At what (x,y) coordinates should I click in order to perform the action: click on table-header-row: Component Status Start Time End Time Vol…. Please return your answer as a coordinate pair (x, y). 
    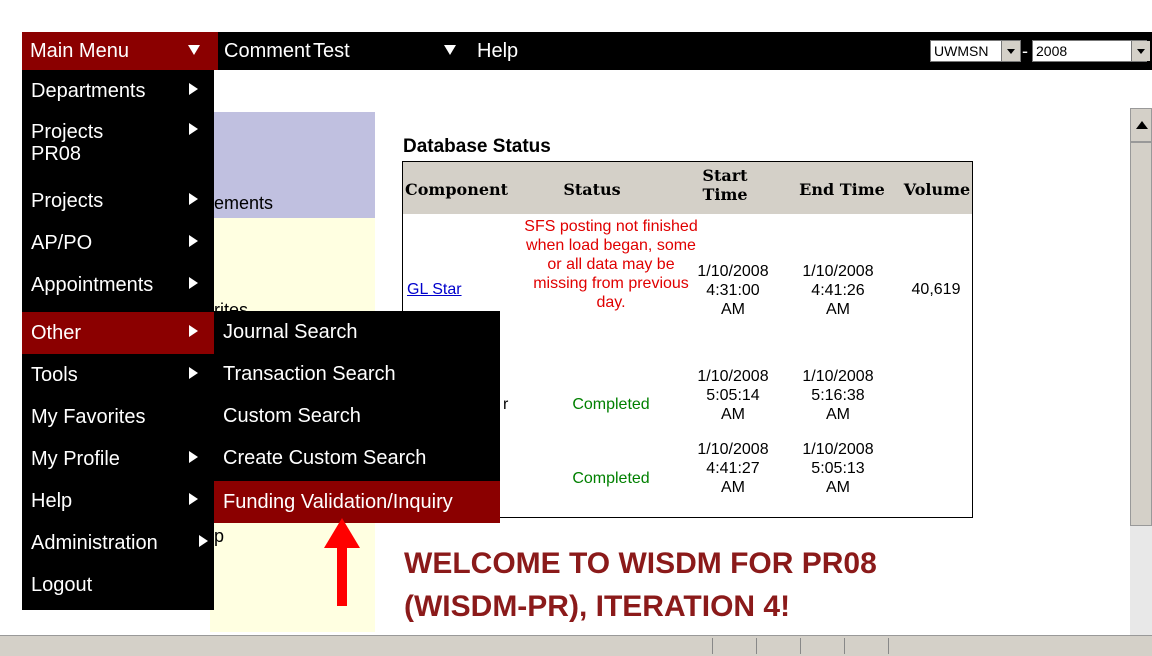
    Looking at the image, I should click on (687, 188).